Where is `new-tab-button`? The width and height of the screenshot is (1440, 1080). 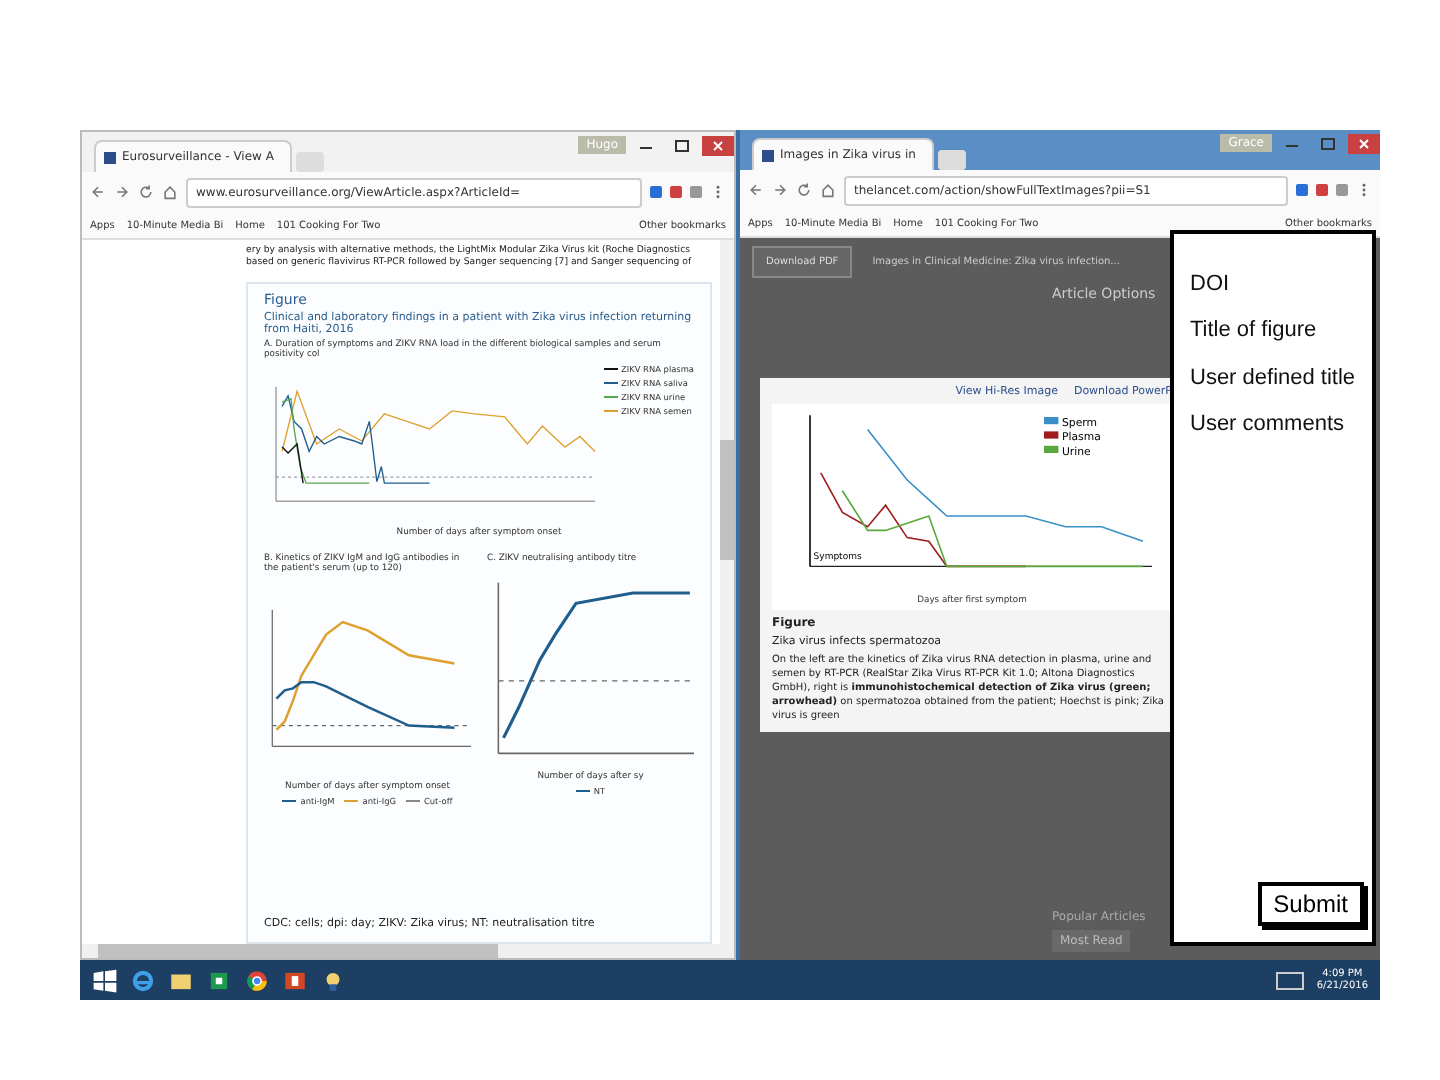 new-tab-button is located at coordinates (951, 160).